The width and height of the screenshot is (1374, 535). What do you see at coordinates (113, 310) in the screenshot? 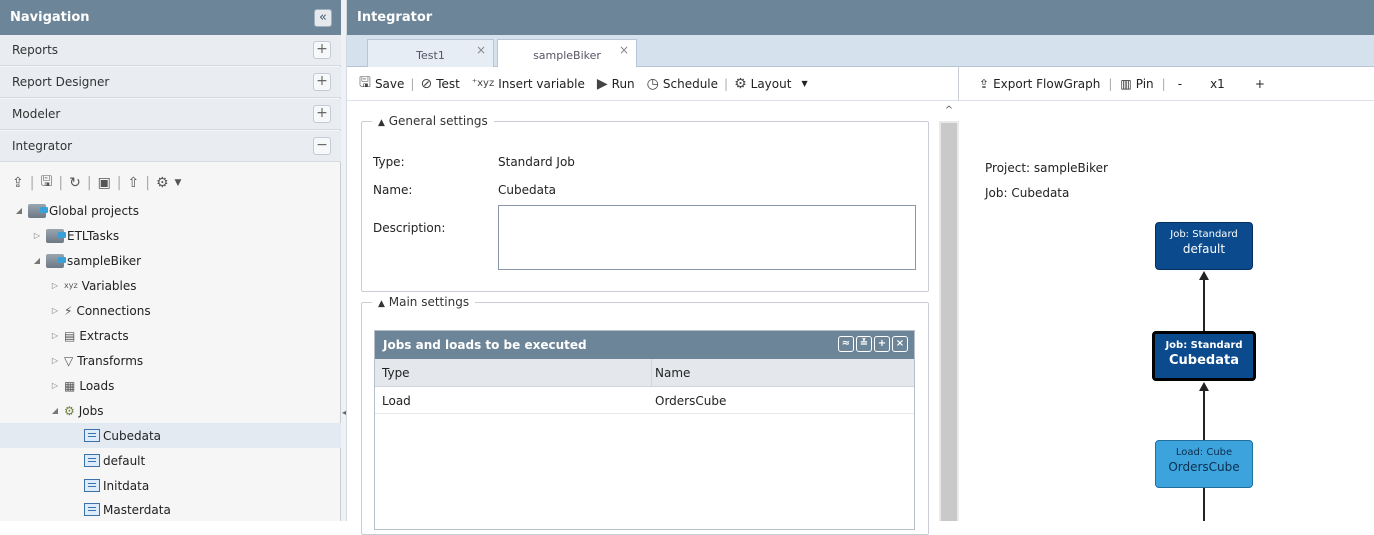
I see `tree-label: Connections` at bounding box center [113, 310].